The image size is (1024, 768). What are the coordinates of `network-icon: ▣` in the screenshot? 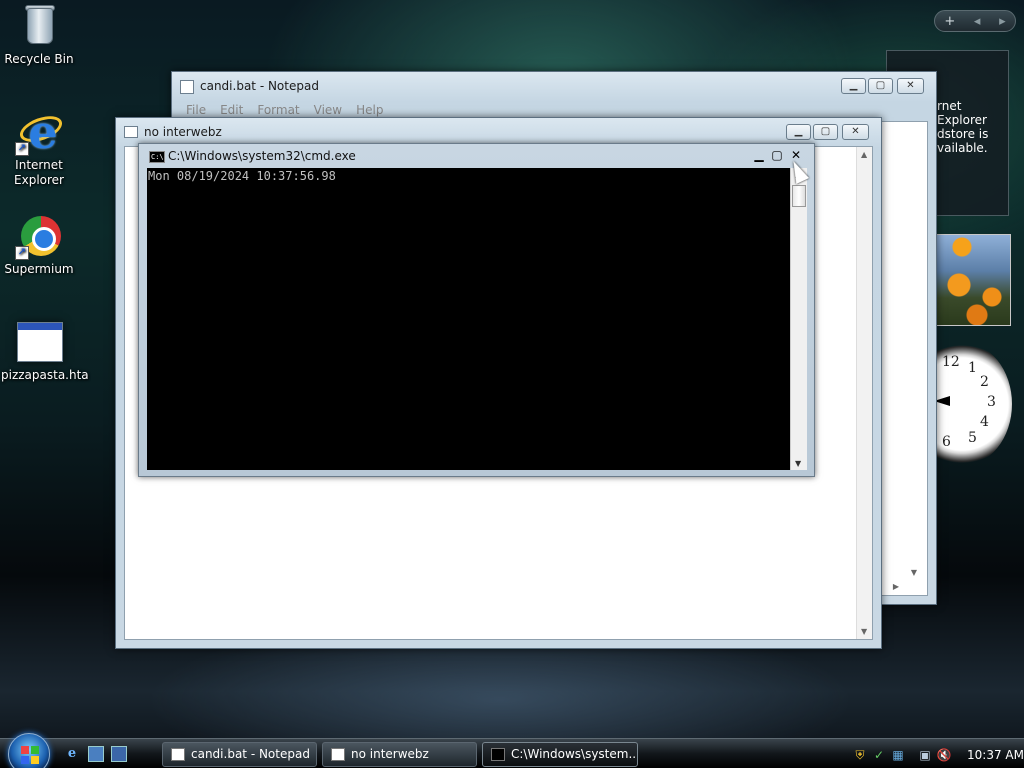 It's located at (925, 755).